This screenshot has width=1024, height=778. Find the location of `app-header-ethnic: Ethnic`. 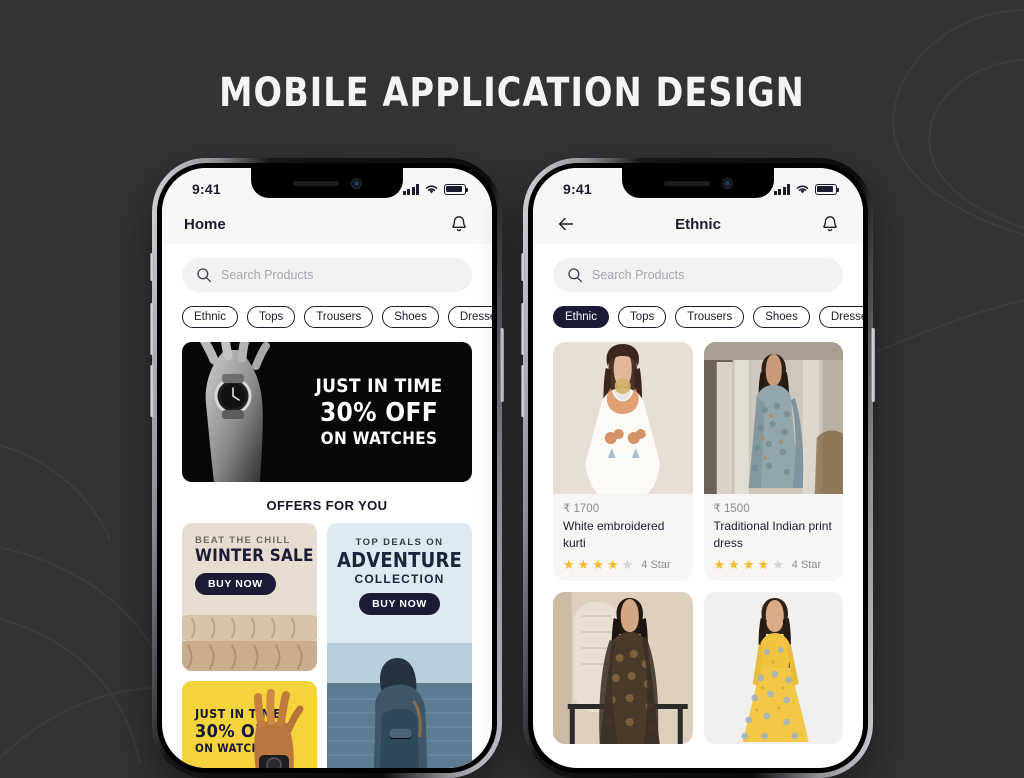

app-header-ethnic: Ethnic is located at coordinates (698, 224).